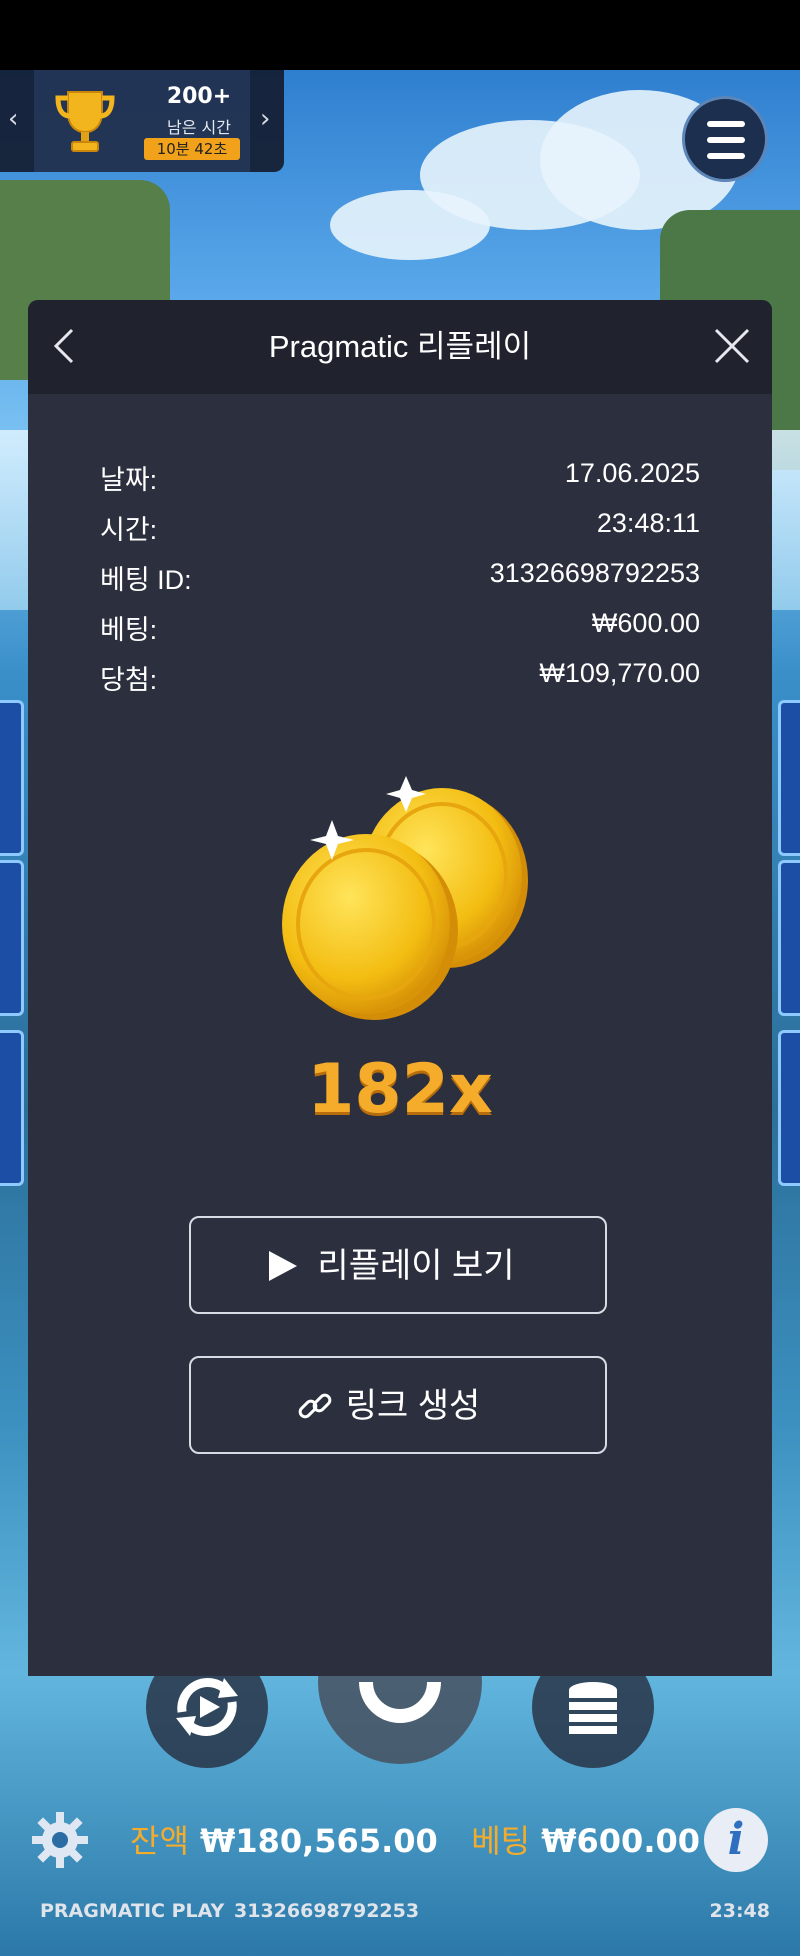 This screenshot has width=800, height=1956. Describe the element at coordinates (726, 124) in the screenshot. I see `menu-icon` at that location.